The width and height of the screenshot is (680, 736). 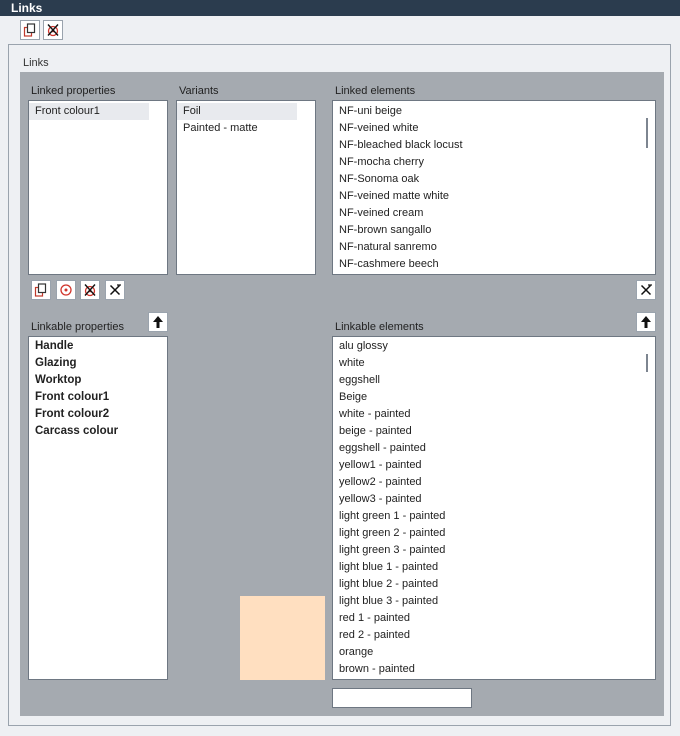 What do you see at coordinates (494, 652) in the screenshot?
I see `list-item: orange` at bounding box center [494, 652].